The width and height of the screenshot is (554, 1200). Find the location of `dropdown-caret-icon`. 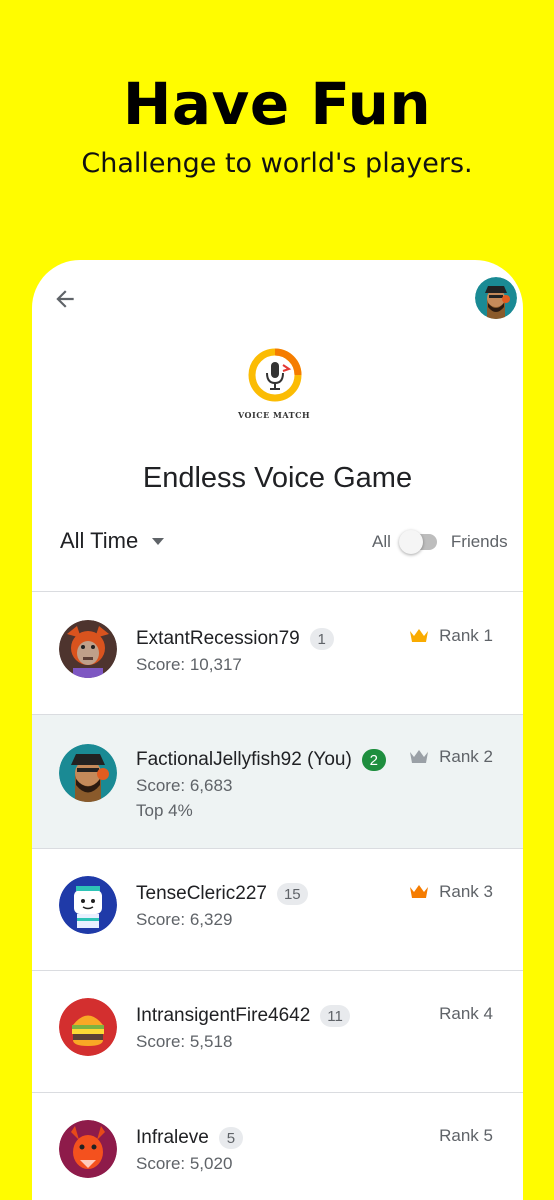

dropdown-caret-icon is located at coordinates (158, 541).